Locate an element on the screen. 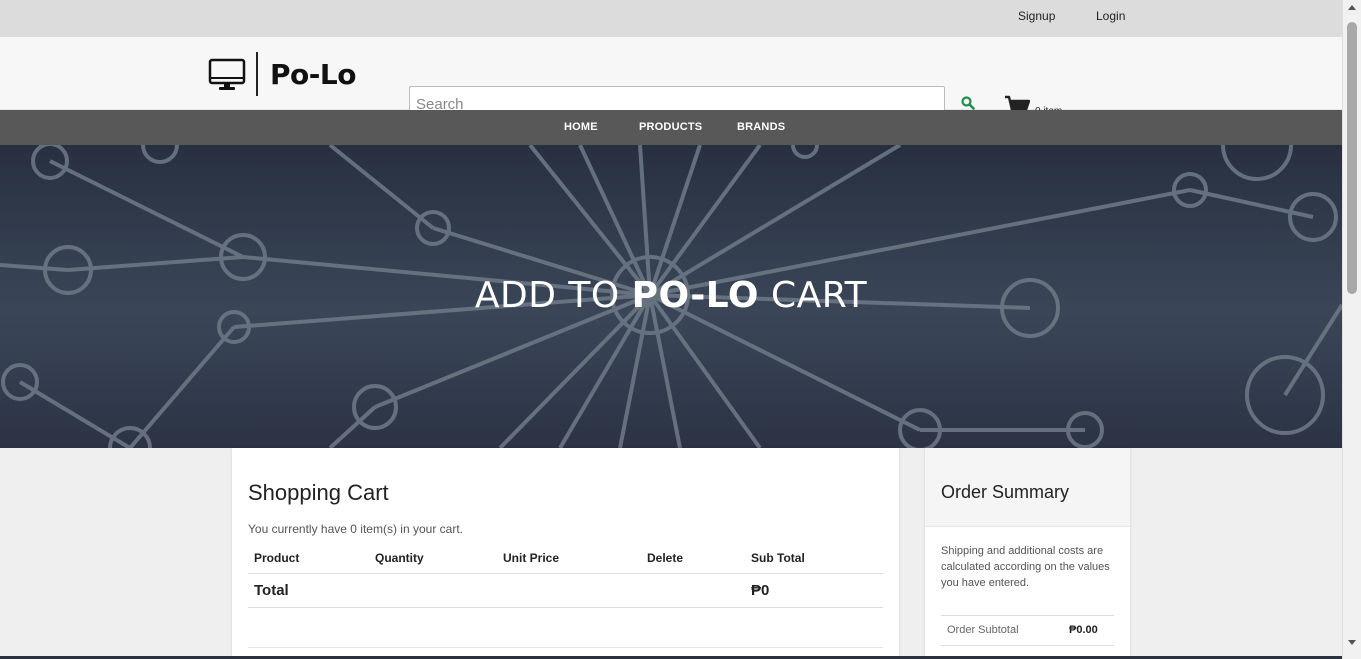  logo: Po-Lo is located at coordinates (282, 74).